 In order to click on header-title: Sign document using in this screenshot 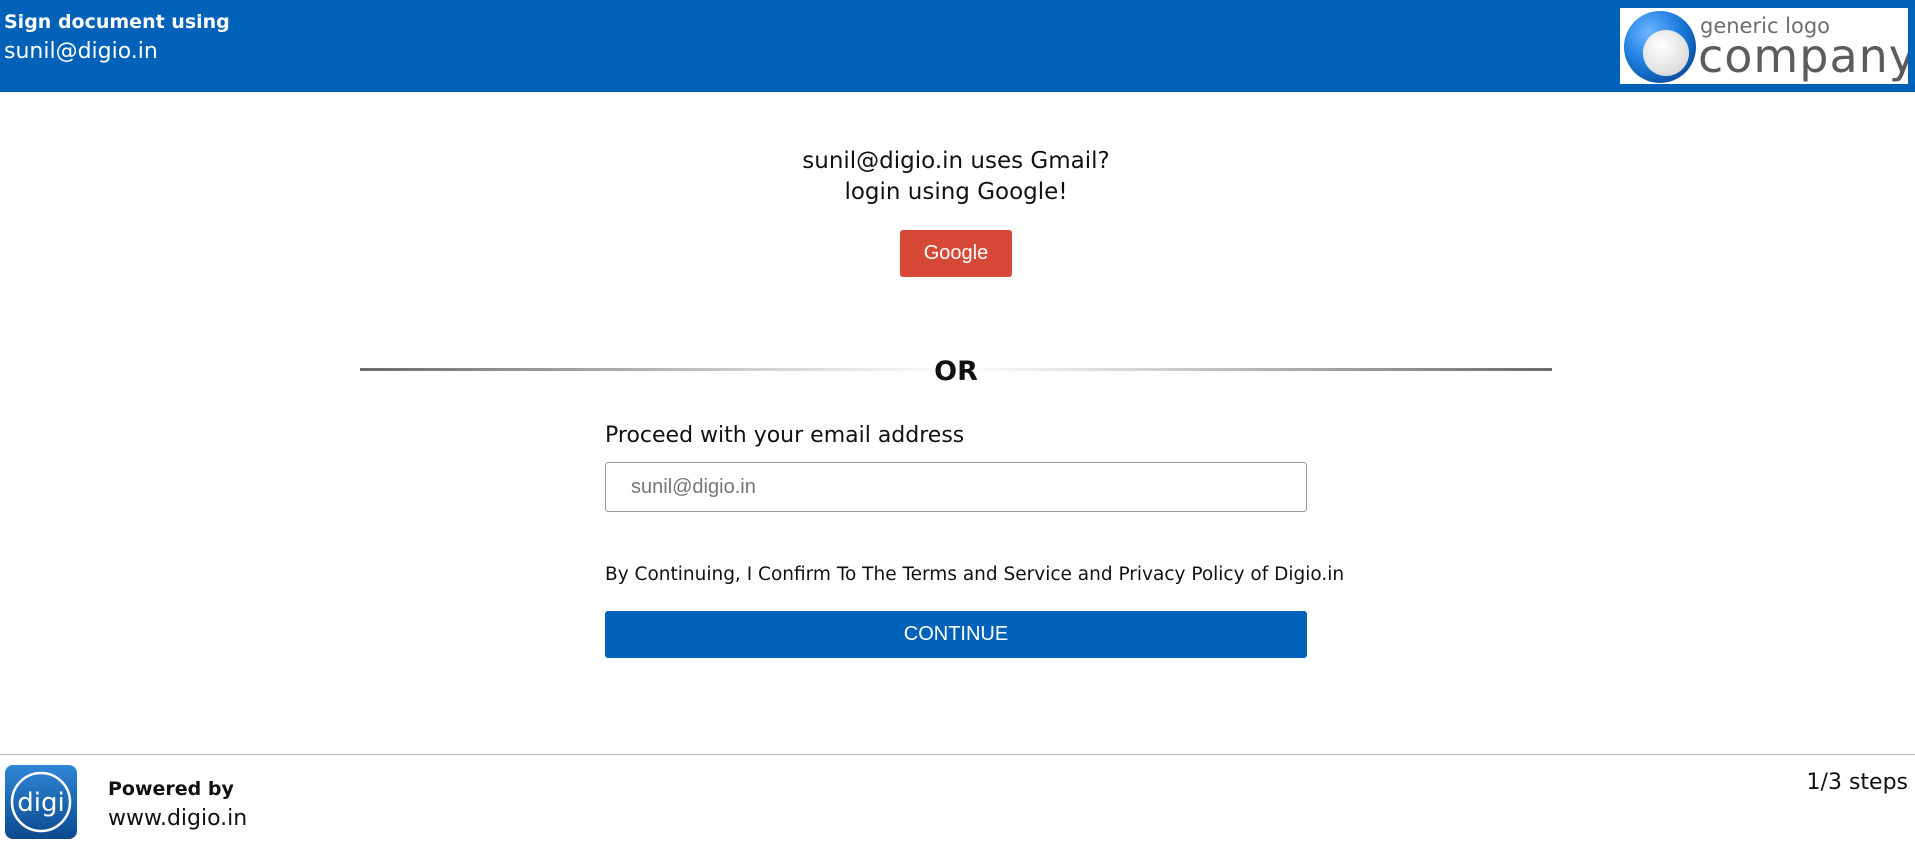, I will do `click(117, 22)`.